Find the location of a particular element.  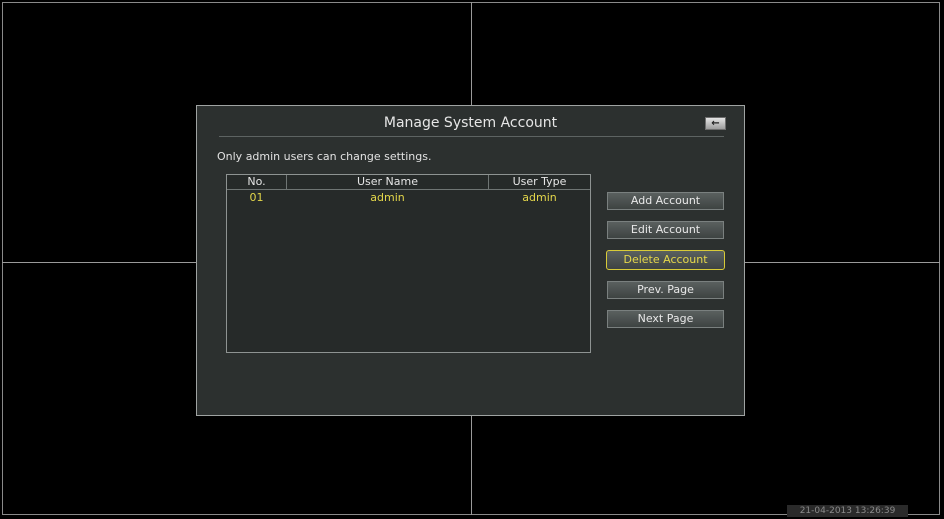

table-header: No. User Name User Type is located at coordinates (408, 182).